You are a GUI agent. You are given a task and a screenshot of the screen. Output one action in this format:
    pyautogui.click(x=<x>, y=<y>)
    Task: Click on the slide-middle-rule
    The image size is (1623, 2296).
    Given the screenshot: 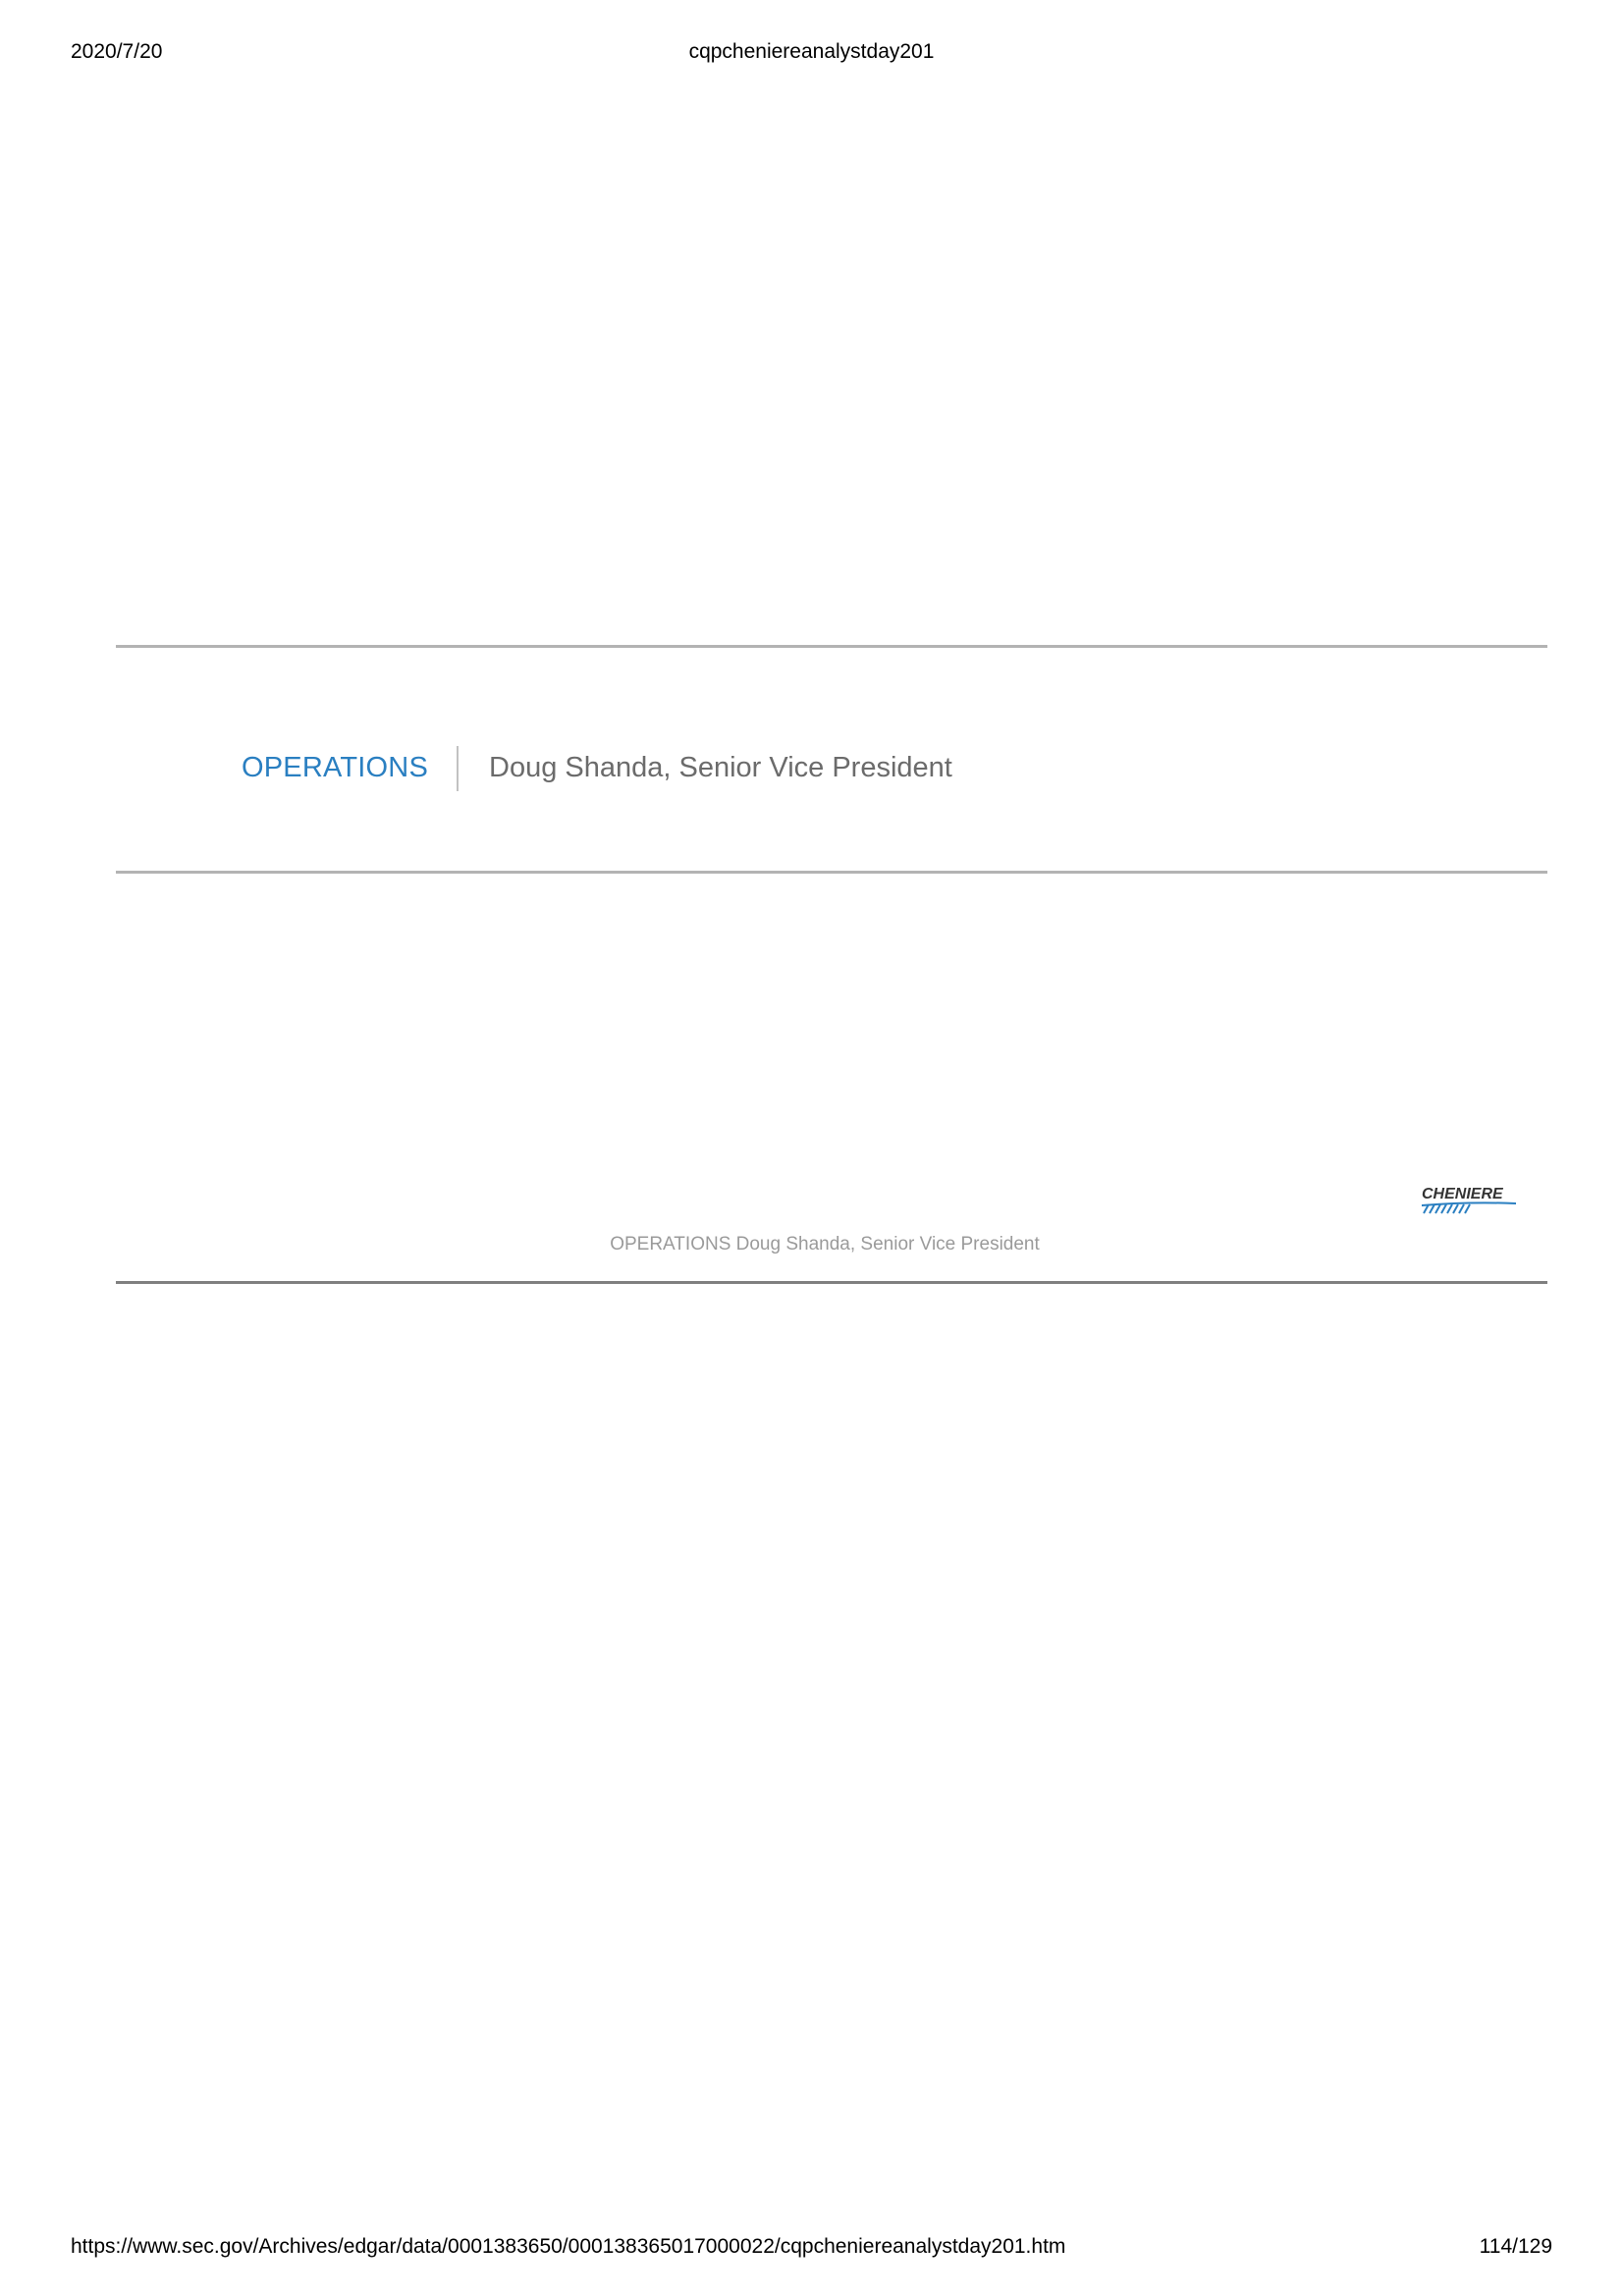 What is the action you would take?
    pyautogui.click(x=831, y=872)
    